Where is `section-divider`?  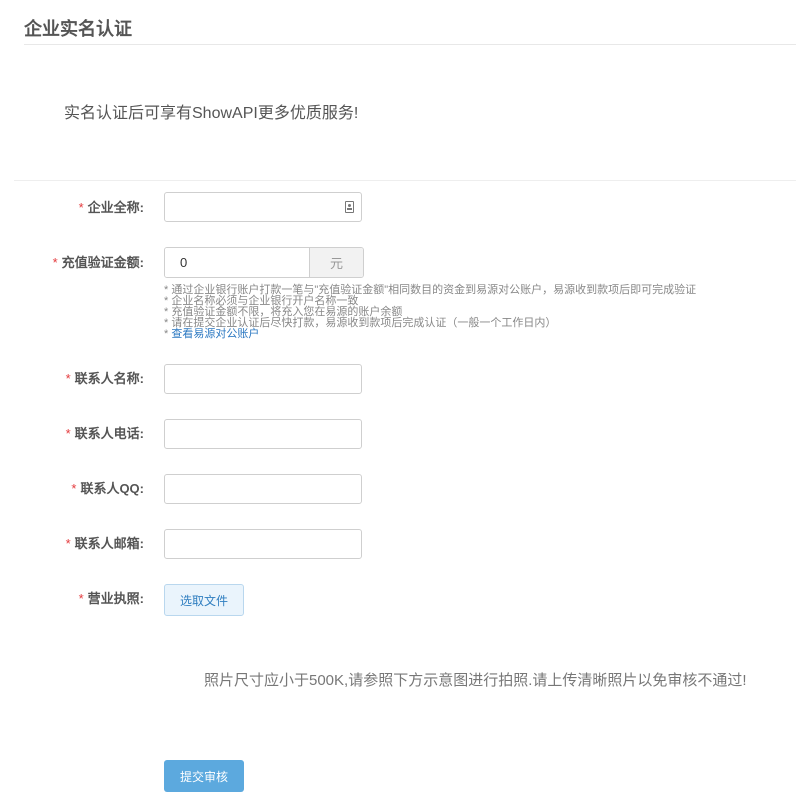
section-divider is located at coordinates (405, 180).